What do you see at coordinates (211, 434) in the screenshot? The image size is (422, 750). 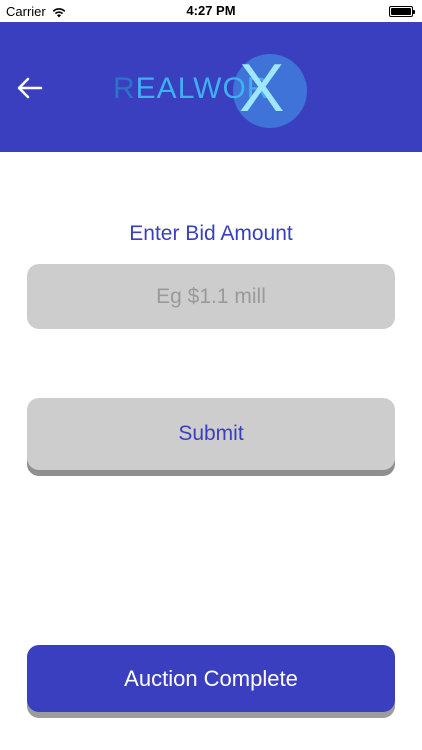 I see `submit-button: Submit` at bounding box center [211, 434].